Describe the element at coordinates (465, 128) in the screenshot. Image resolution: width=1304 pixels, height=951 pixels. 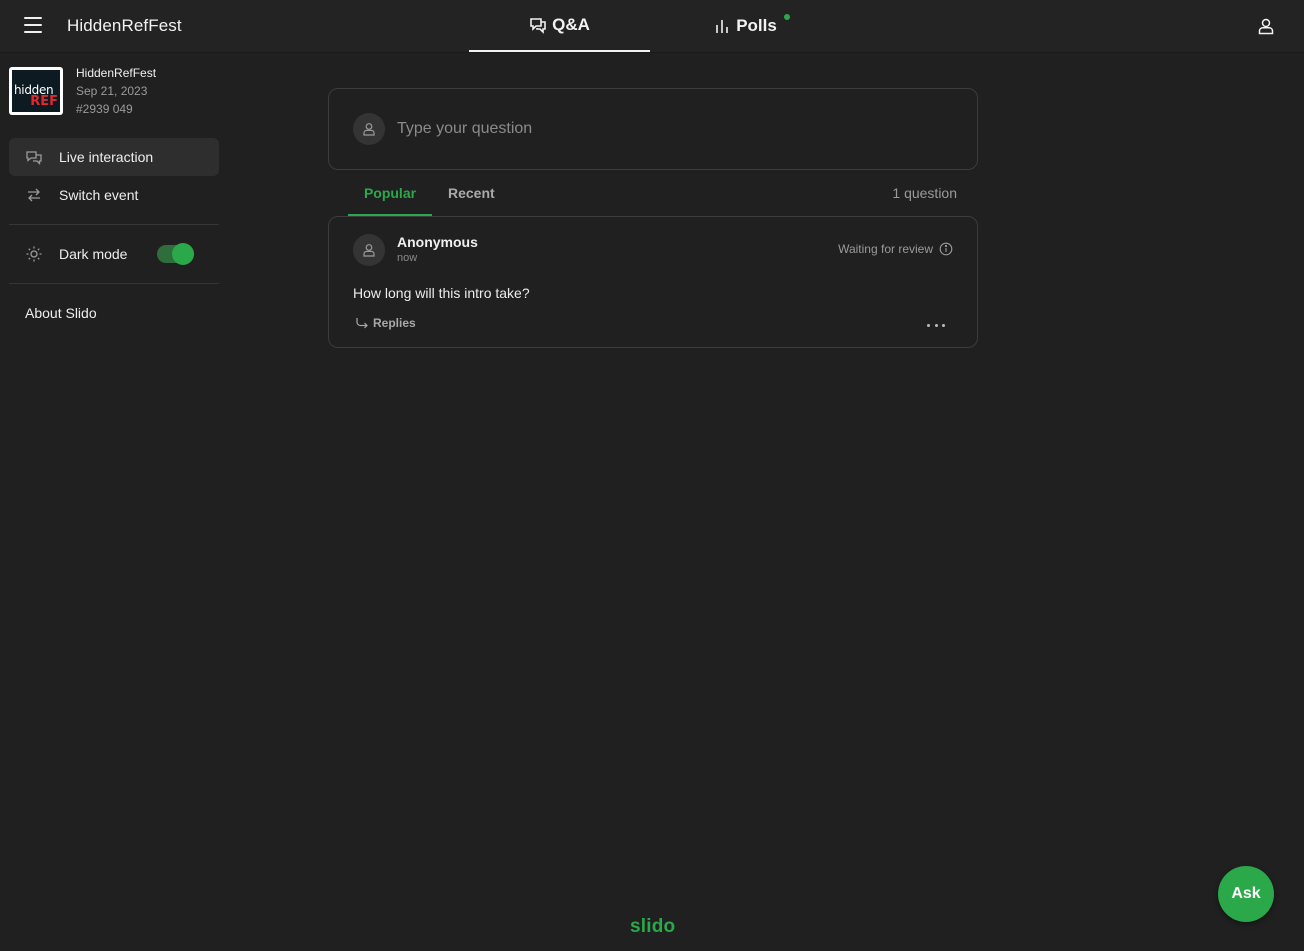
I see `question-input-placeholder: Type your question` at that location.